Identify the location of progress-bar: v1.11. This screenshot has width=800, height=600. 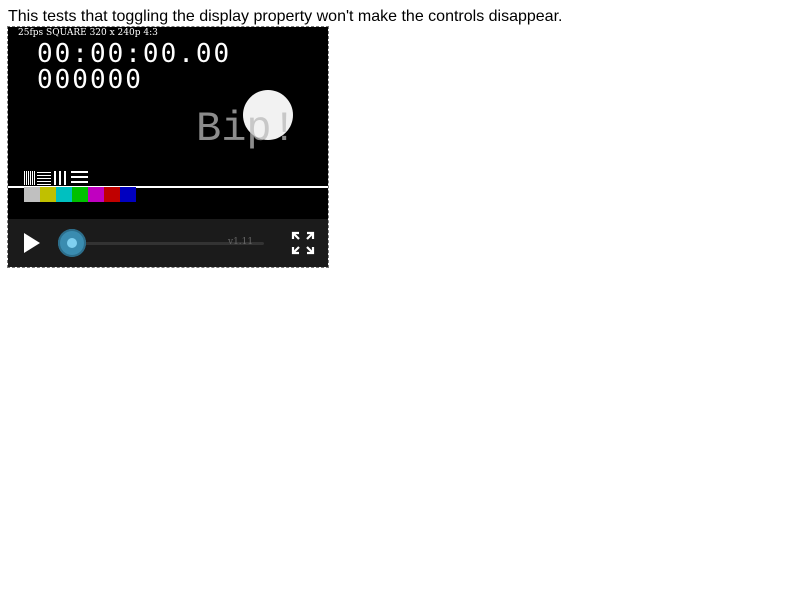
(163, 243).